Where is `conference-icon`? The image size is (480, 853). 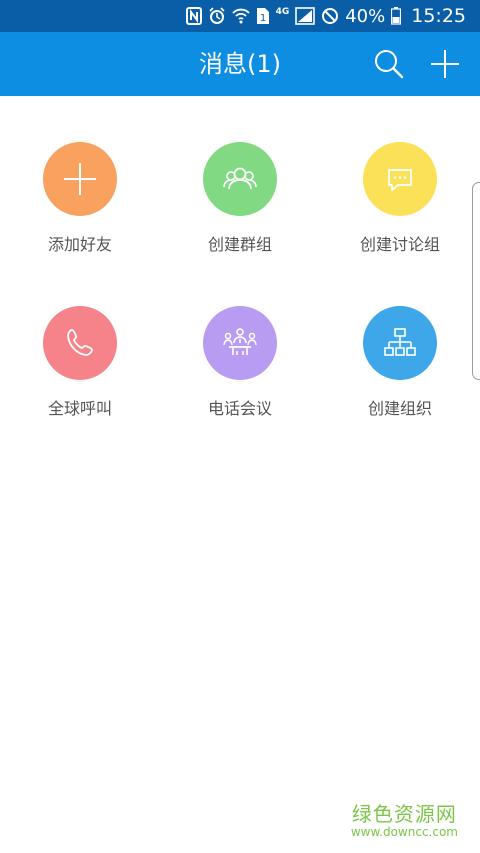
conference-icon is located at coordinates (240, 341).